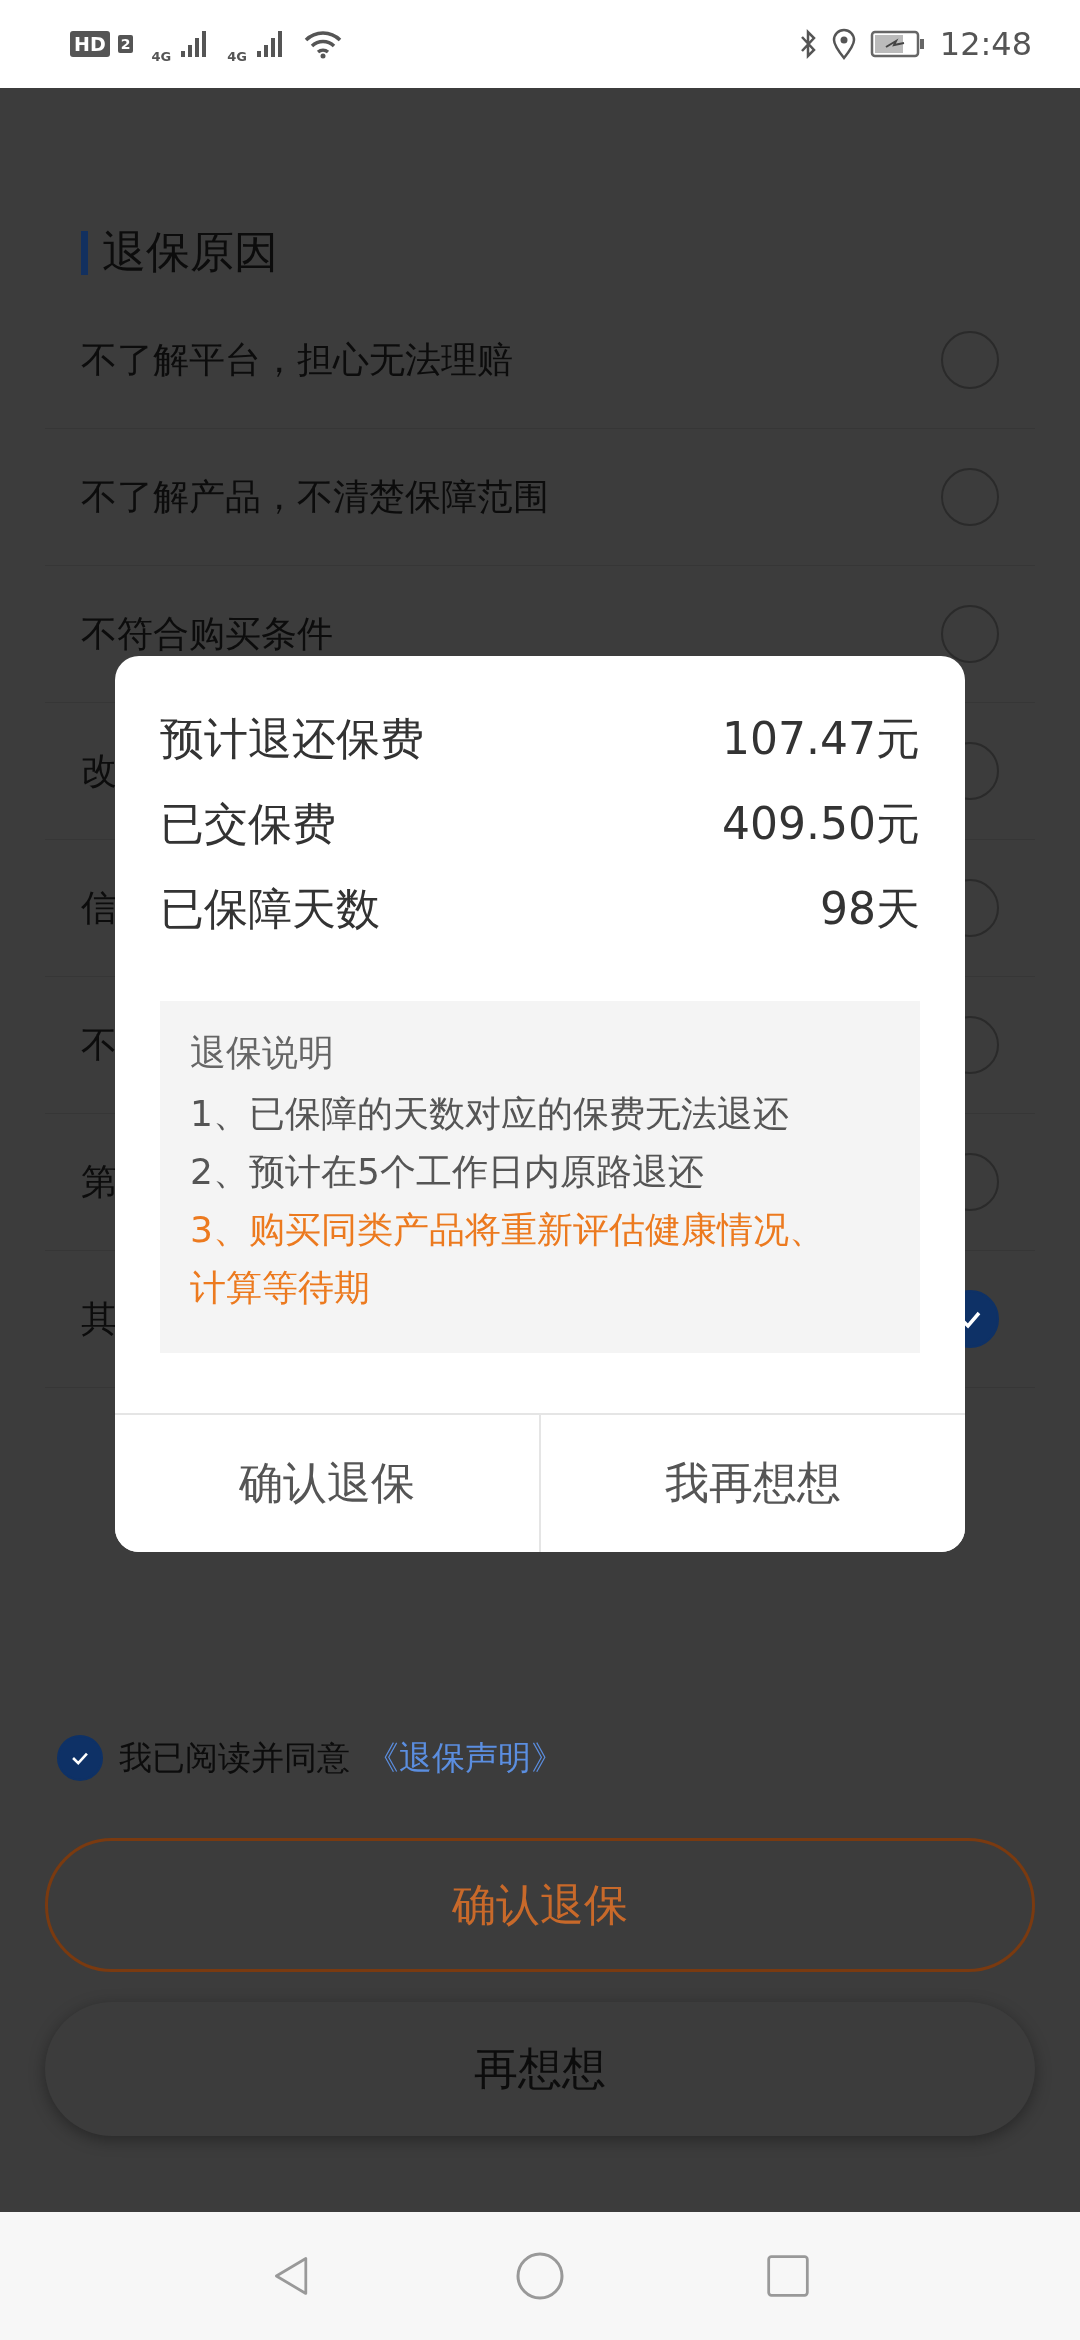 The height and width of the screenshot is (2340, 1080). I want to click on terms-link: 《退保声明》, so click(465, 1758).